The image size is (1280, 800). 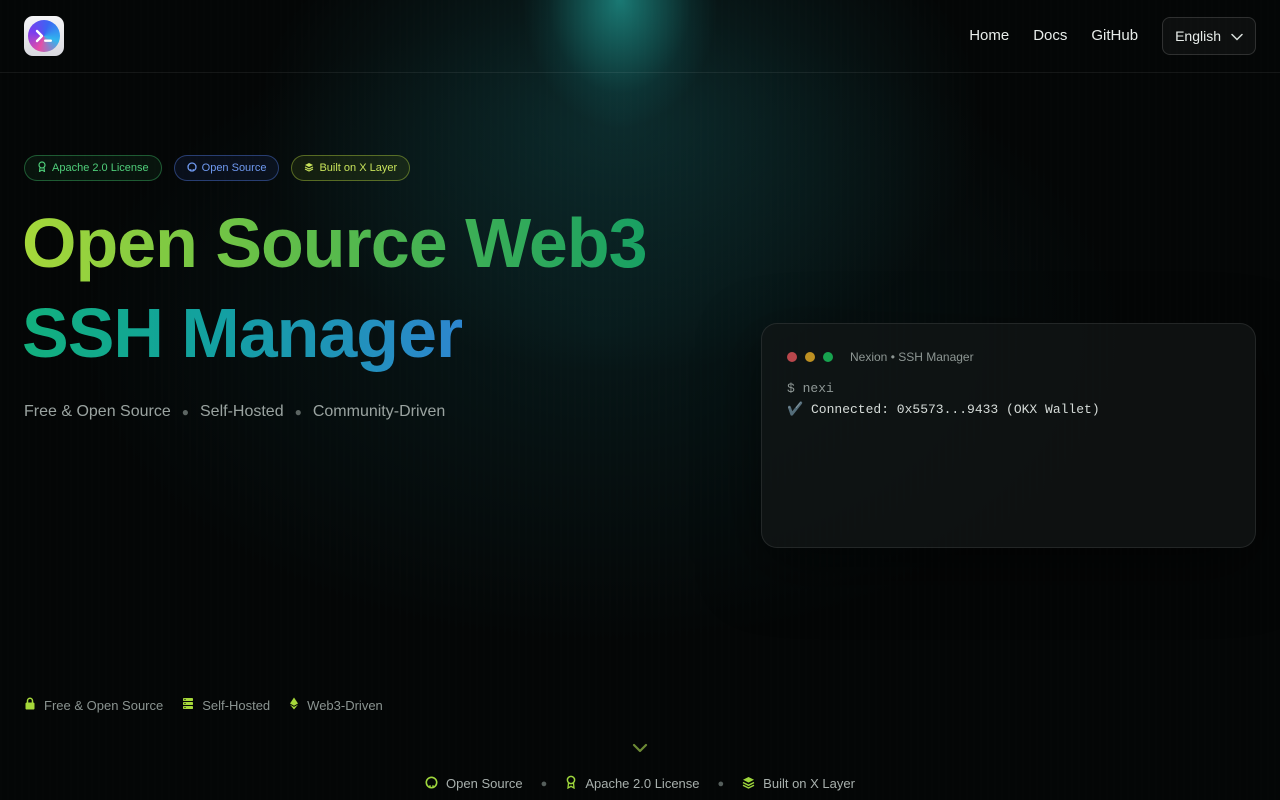 What do you see at coordinates (810, 357) in the screenshot?
I see `minimize-dot-icon` at bounding box center [810, 357].